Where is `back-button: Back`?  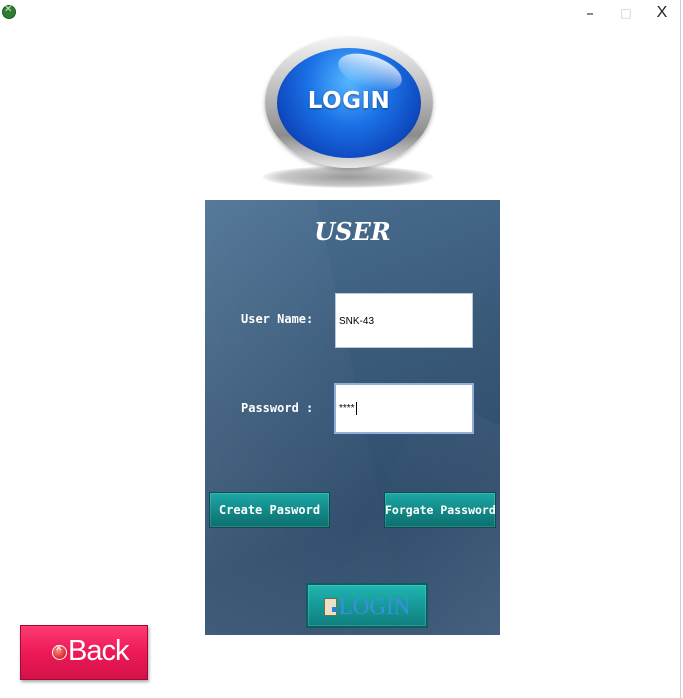
back-button: Back is located at coordinates (84, 652).